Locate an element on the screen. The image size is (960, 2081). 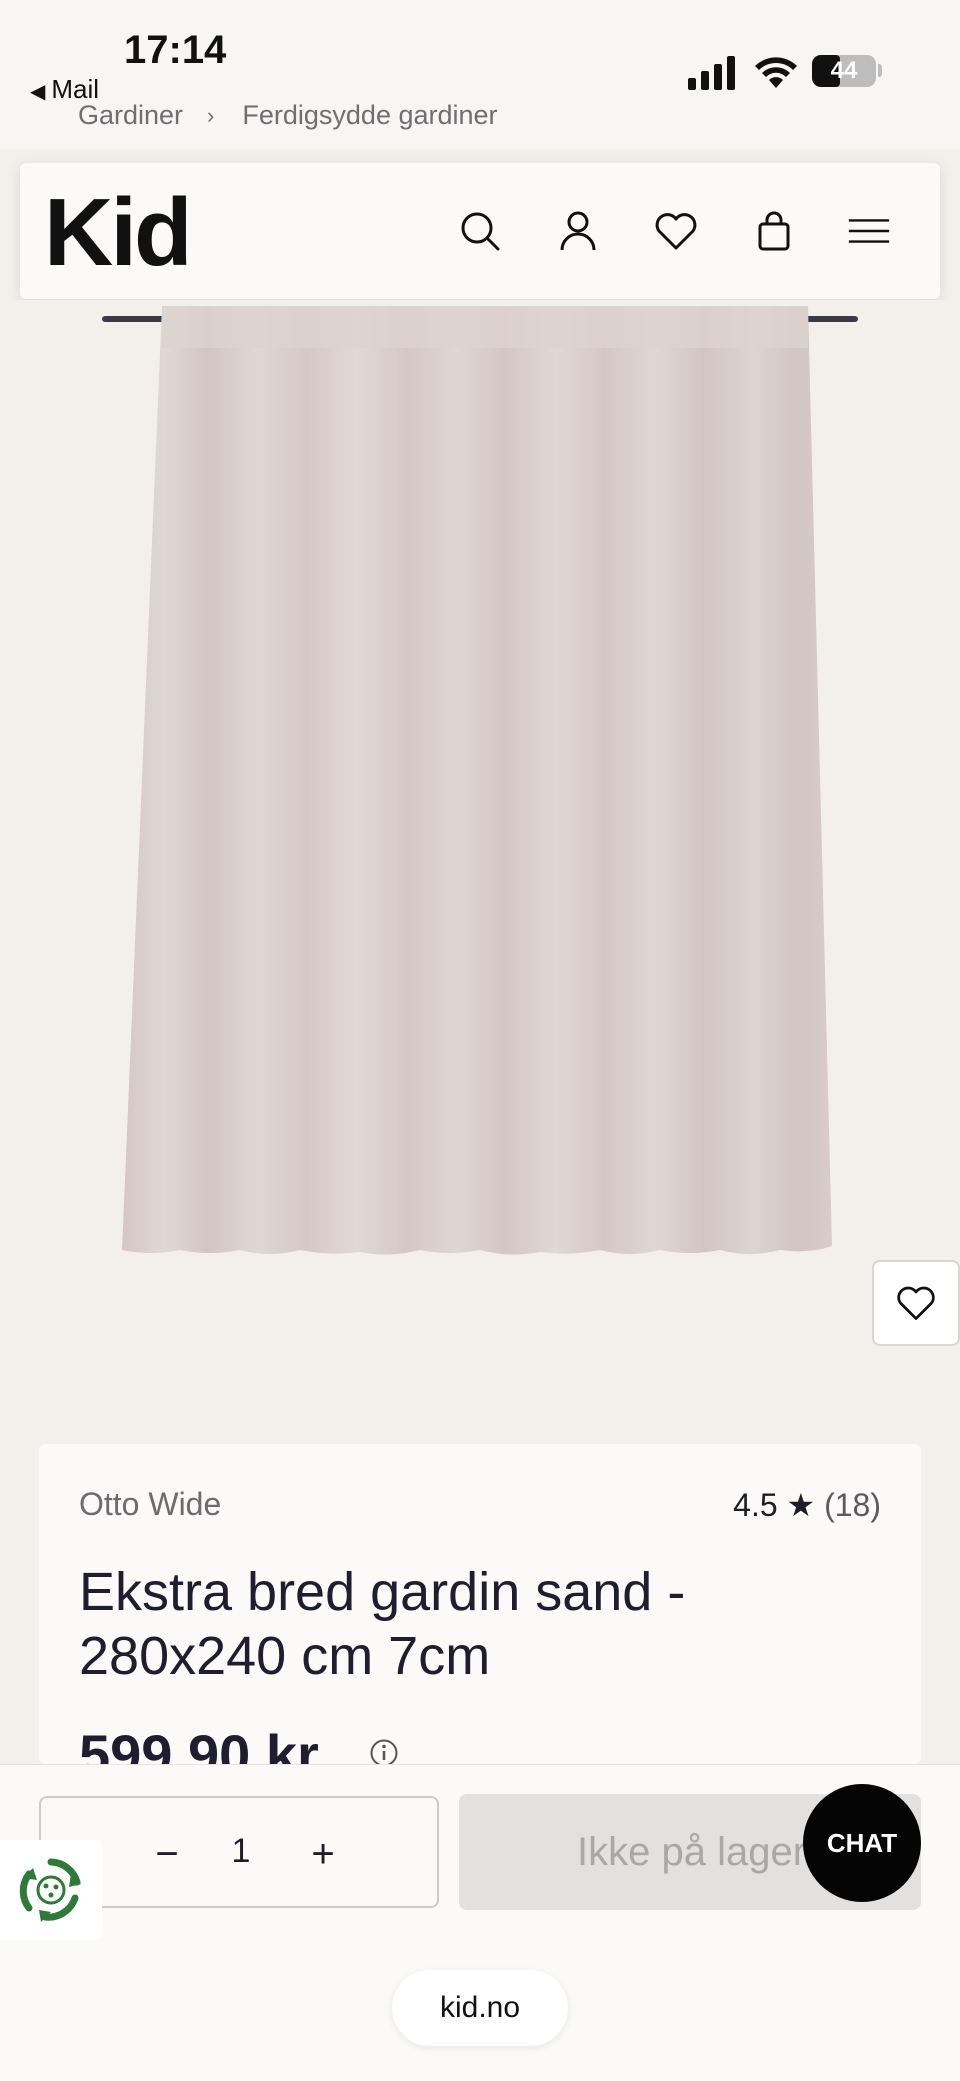
info-icon is located at coordinates (384, 1751).